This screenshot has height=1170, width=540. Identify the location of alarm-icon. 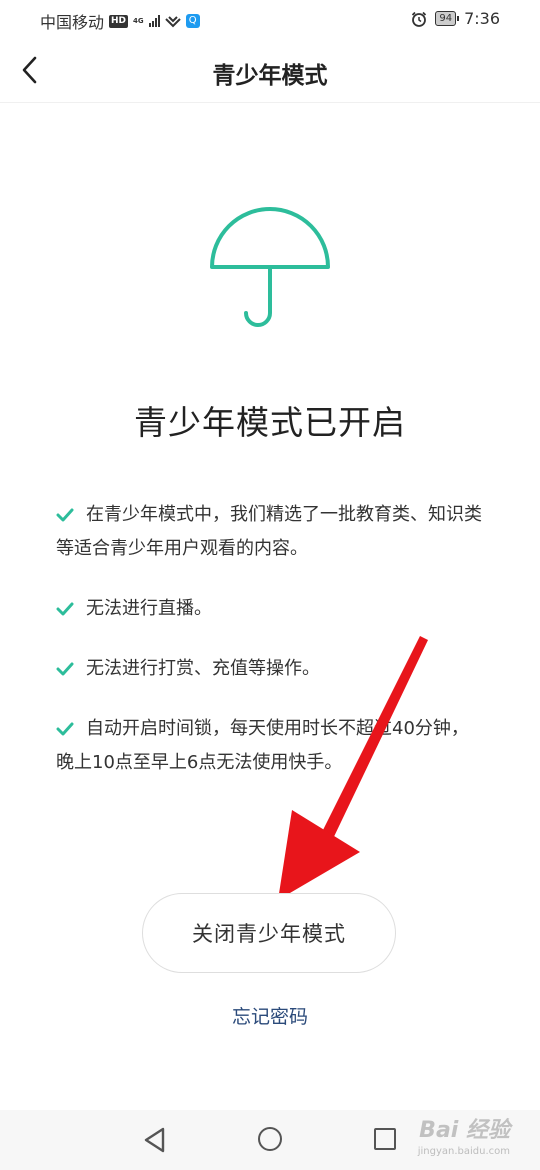
(419, 19).